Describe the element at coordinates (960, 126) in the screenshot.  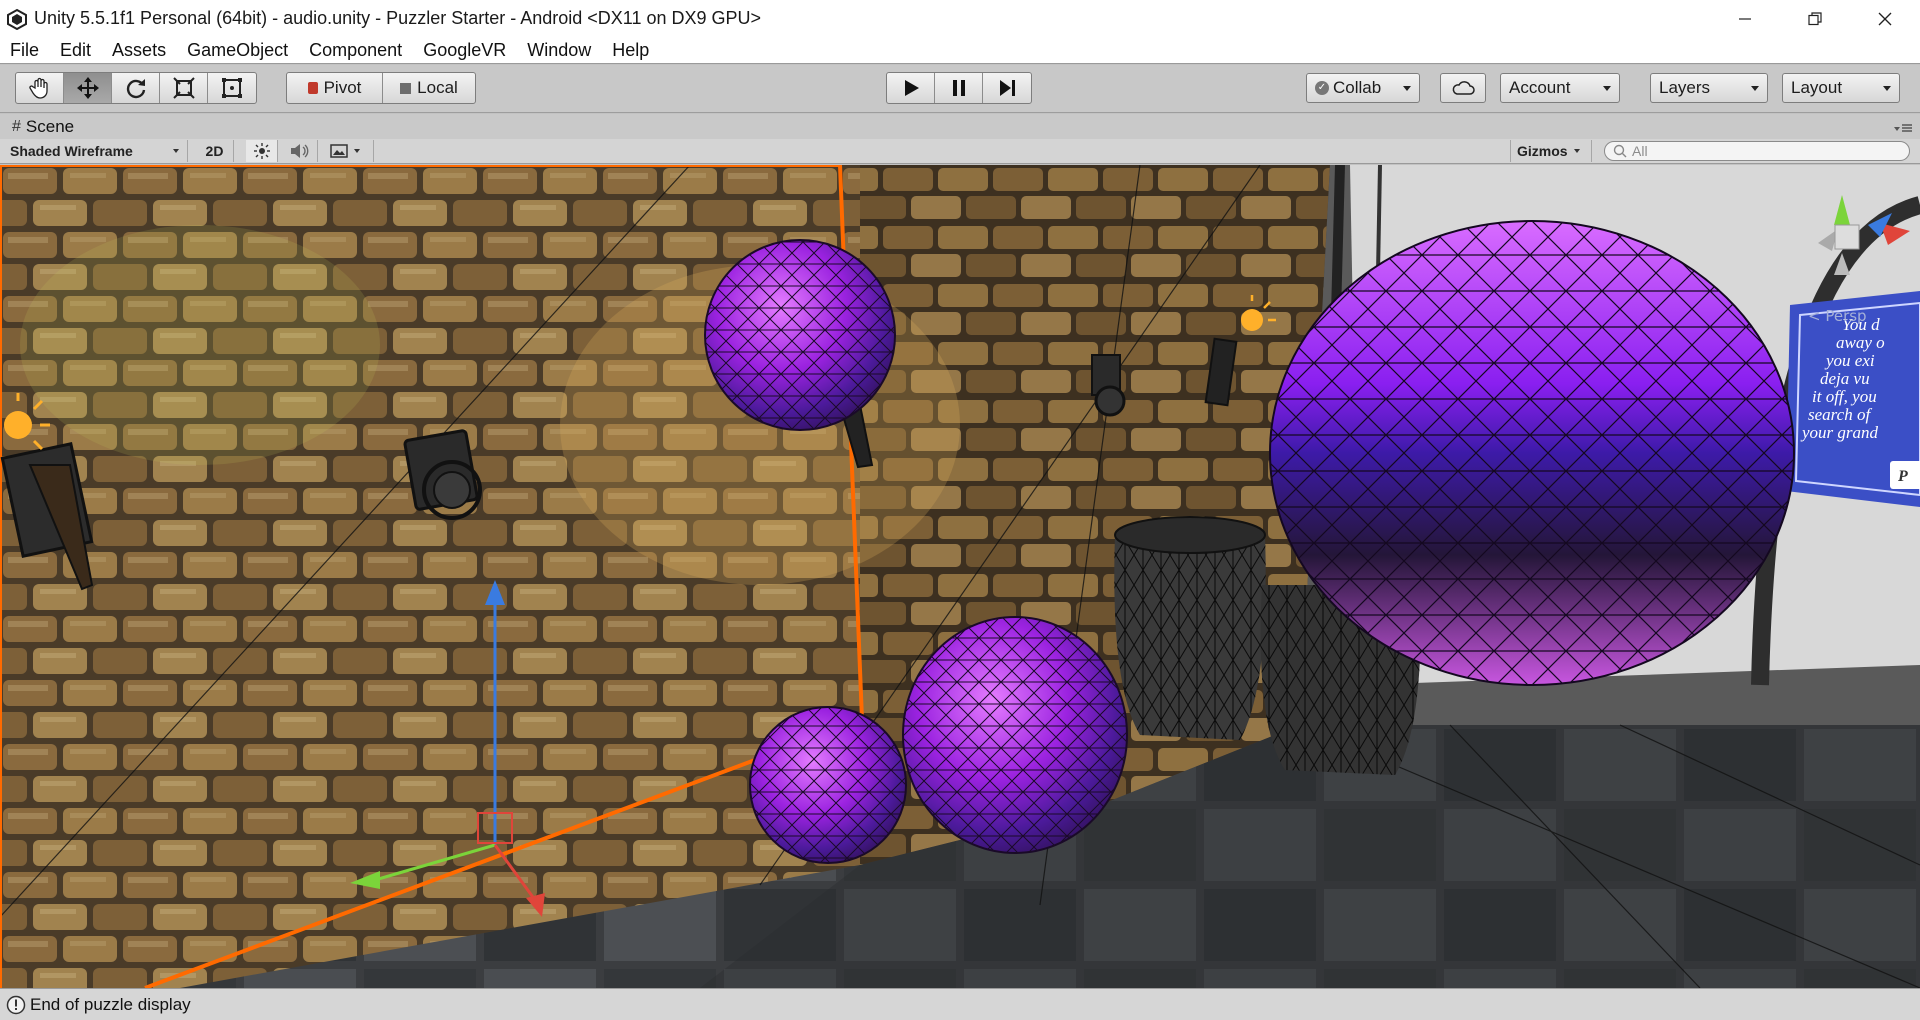
I see `scene-tab-bar: # Scene` at that location.